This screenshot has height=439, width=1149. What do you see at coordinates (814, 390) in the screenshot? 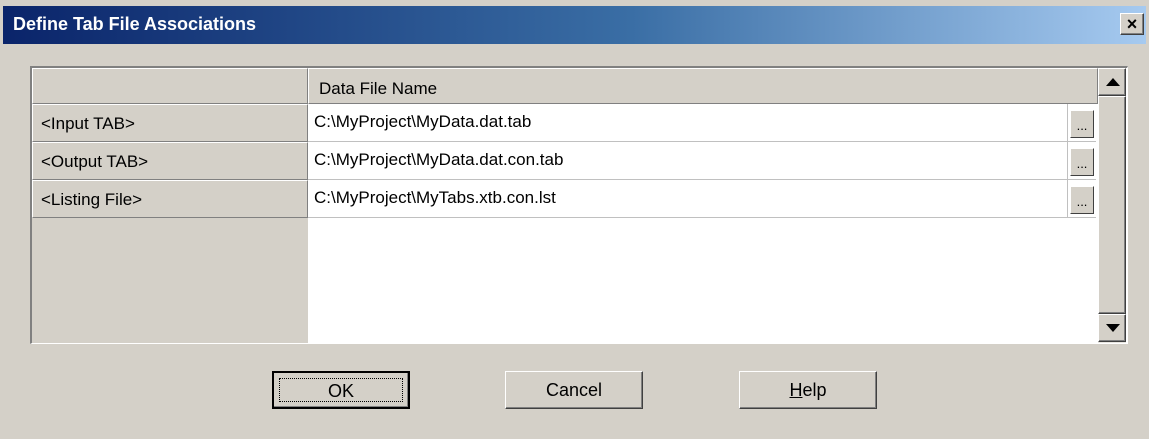
I see `help-label-rest: elp` at bounding box center [814, 390].